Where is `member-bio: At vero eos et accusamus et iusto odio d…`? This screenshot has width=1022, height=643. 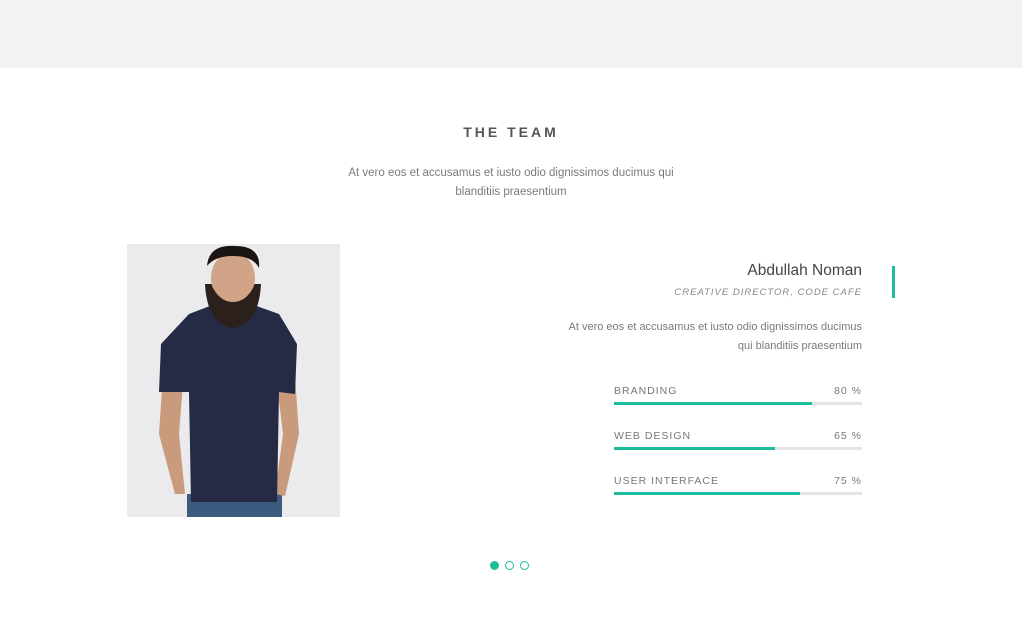
member-bio: At vero eos et accusamus et iusto odio d… is located at coordinates (715, 336).